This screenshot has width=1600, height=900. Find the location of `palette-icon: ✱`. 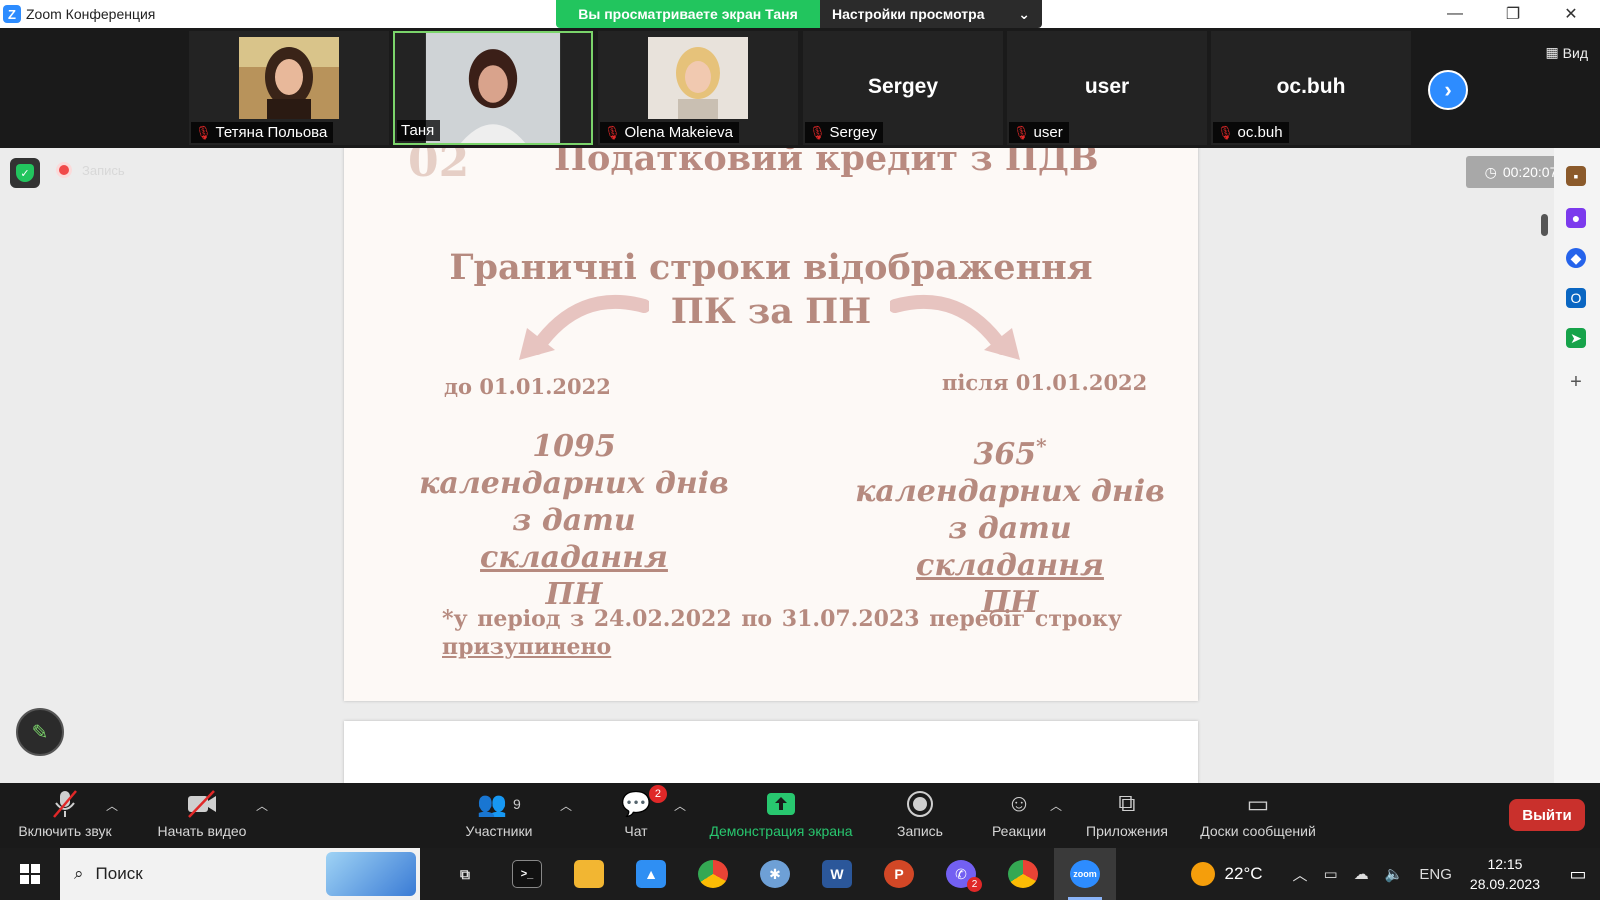

palette-icon: ✱ is located at coordinates (775, 874).